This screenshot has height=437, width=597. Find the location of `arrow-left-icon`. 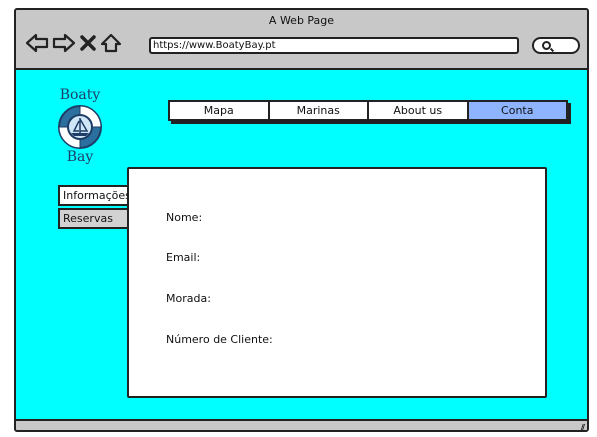

arrow-left-icon is located at coordinates (37, 43).